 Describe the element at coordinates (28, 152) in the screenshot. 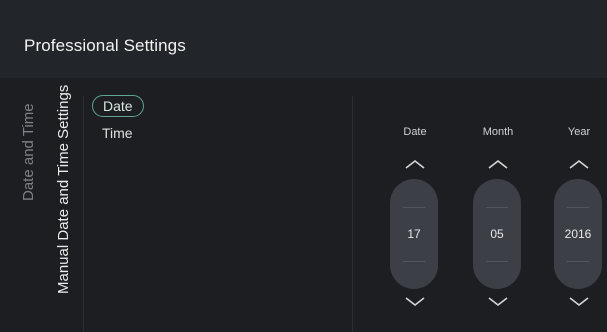

I see `breadcrumb-parent: Date and Time` at that location.